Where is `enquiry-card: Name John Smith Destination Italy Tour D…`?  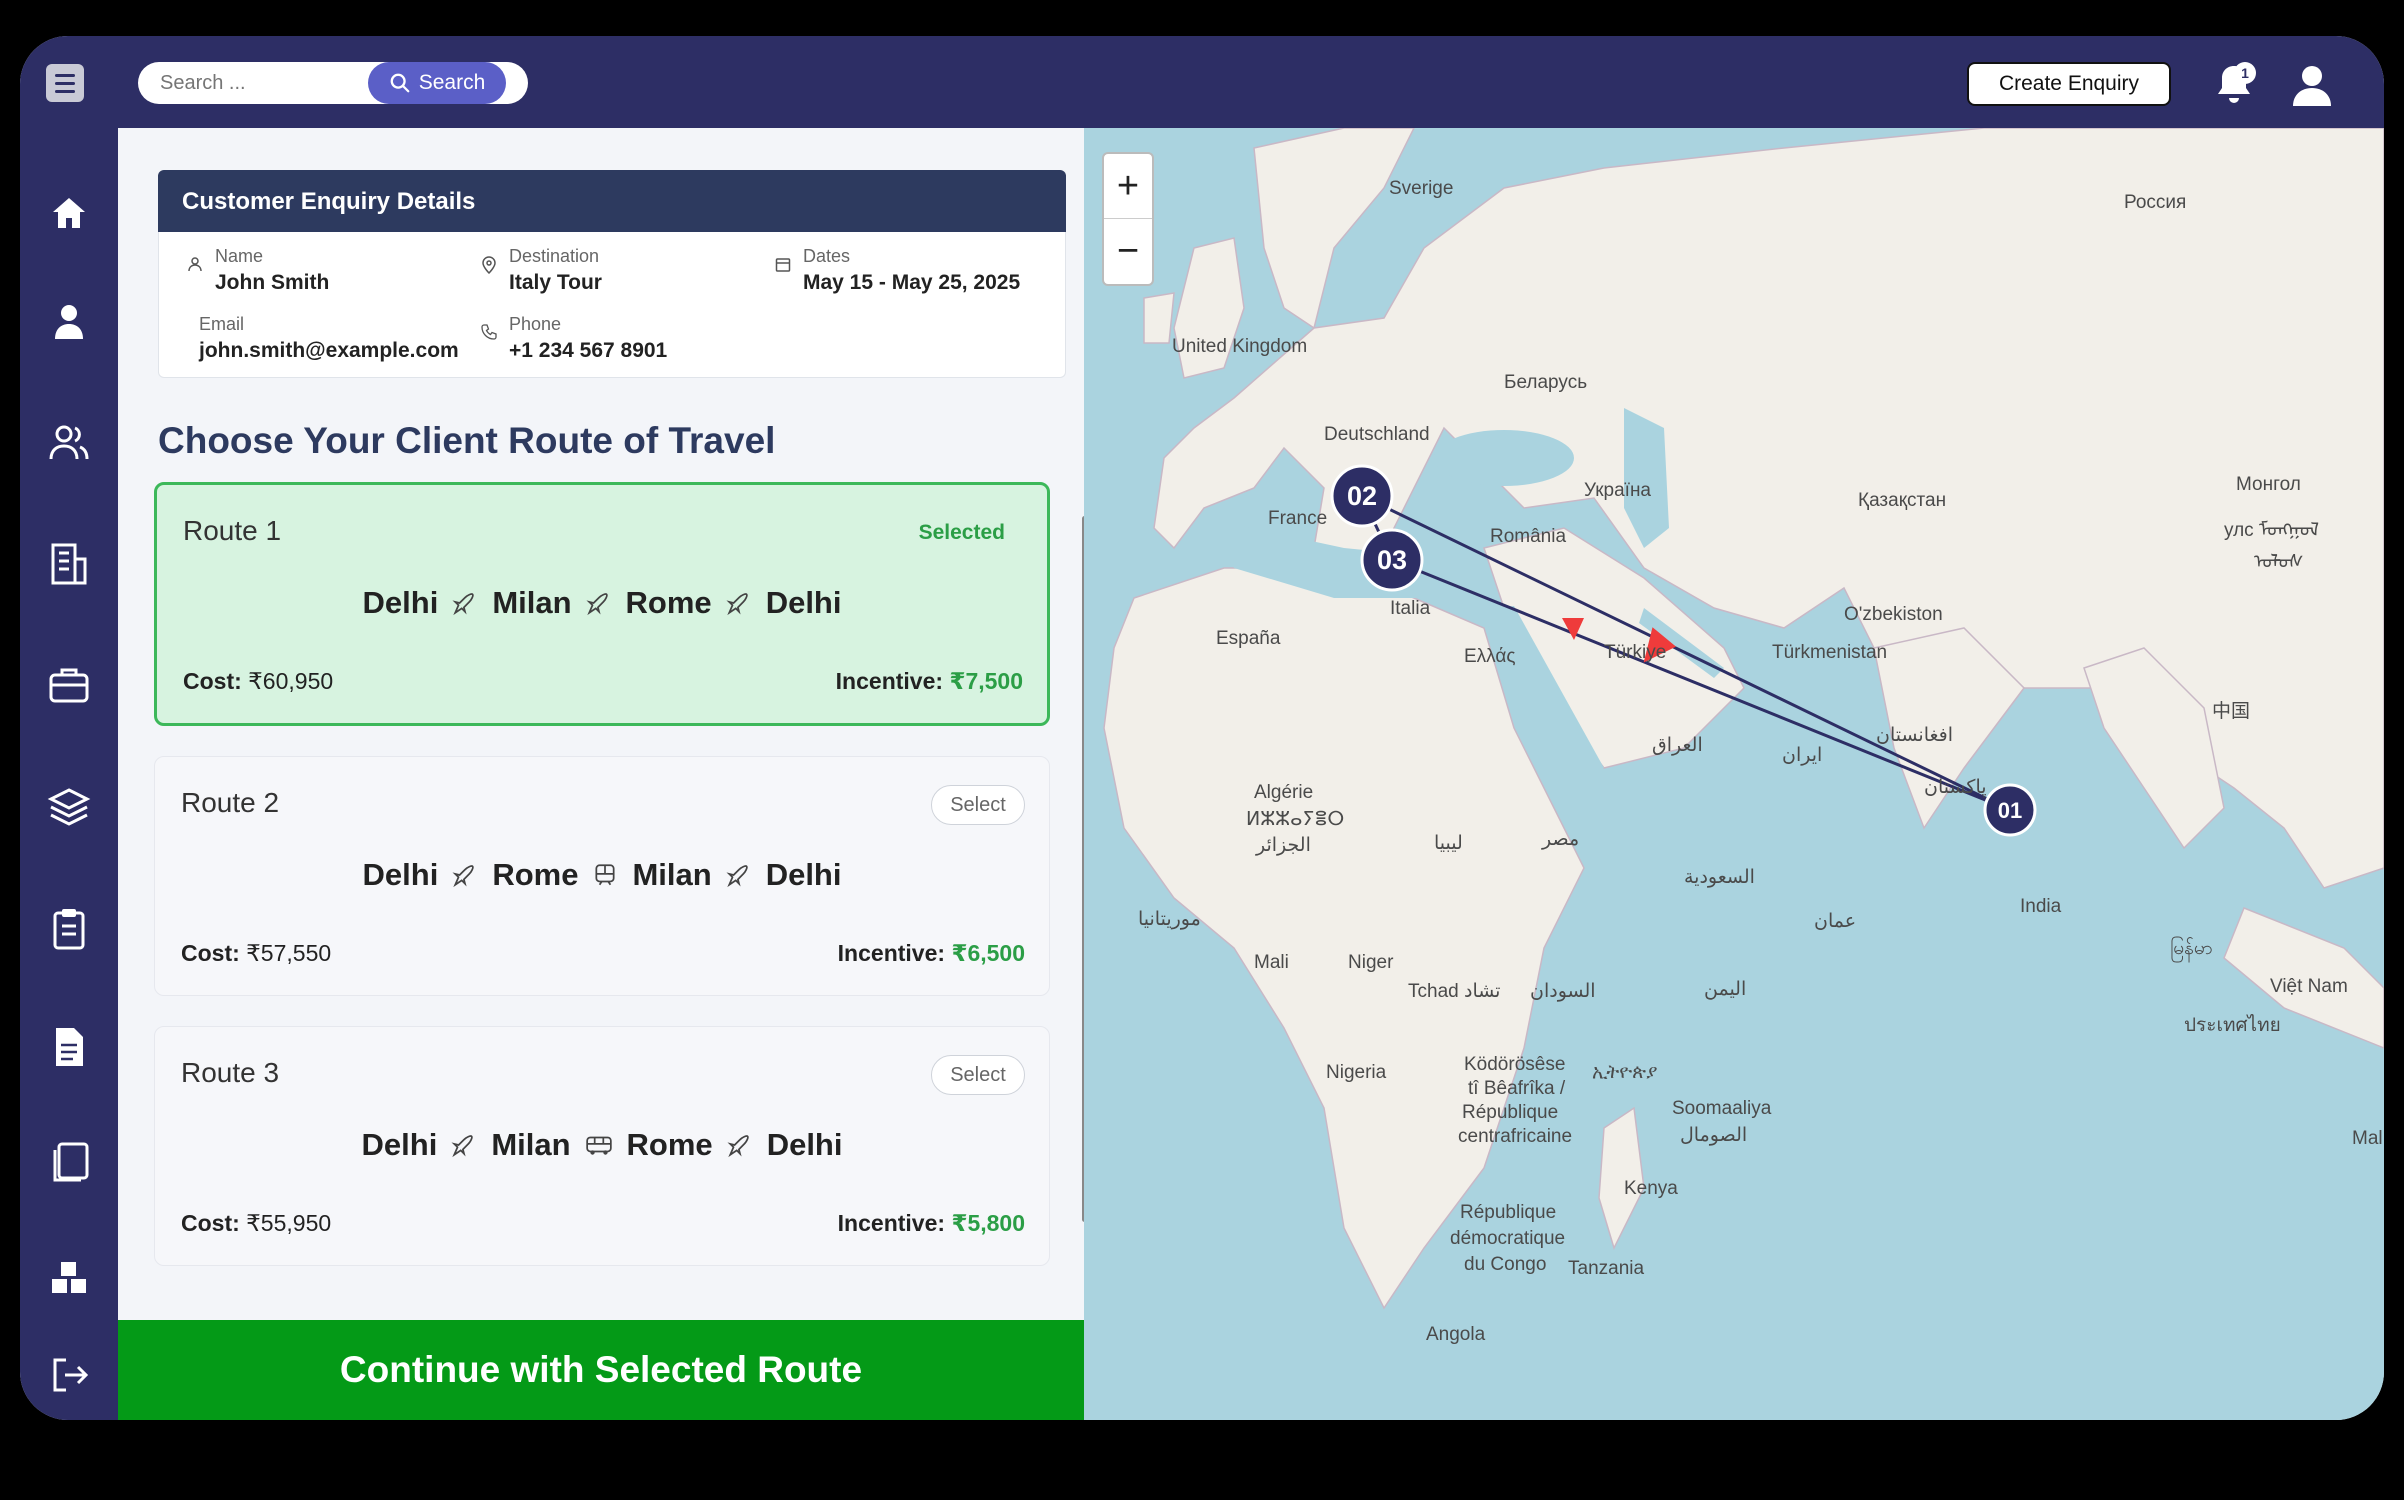 enquiry-card: Name John Smith Destination Italy Tour D… is located at coordinates (612, 305).